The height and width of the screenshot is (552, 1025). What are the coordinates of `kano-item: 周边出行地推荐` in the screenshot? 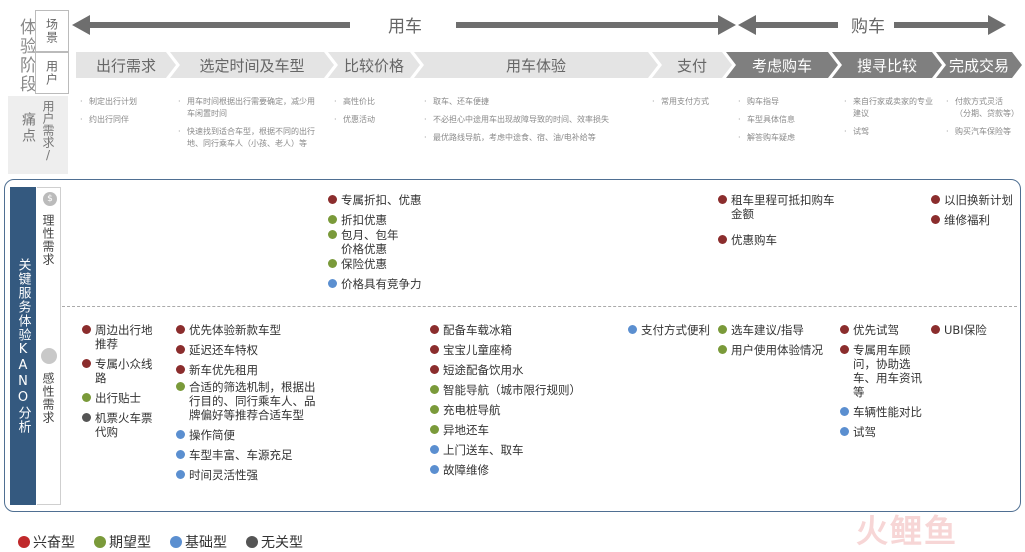 It's located at (122, 337).